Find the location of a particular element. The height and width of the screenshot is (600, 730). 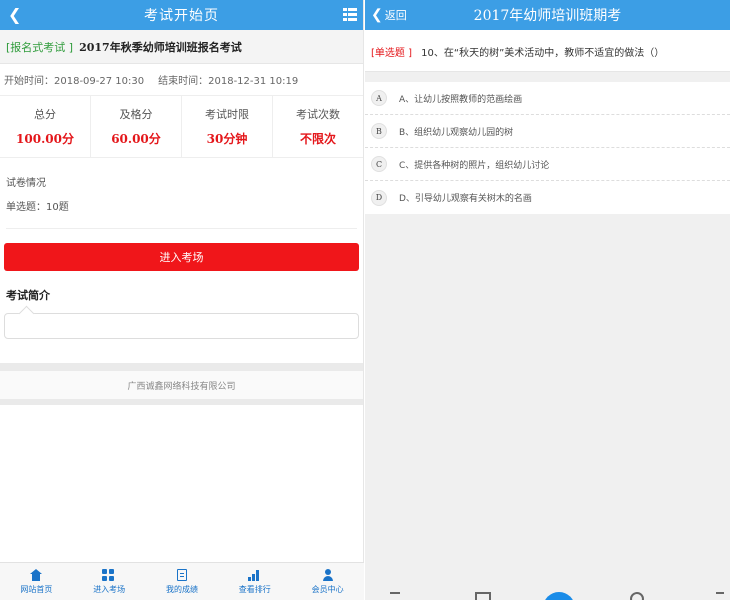

next-chevron-icon is located at coordinates (720, 596).